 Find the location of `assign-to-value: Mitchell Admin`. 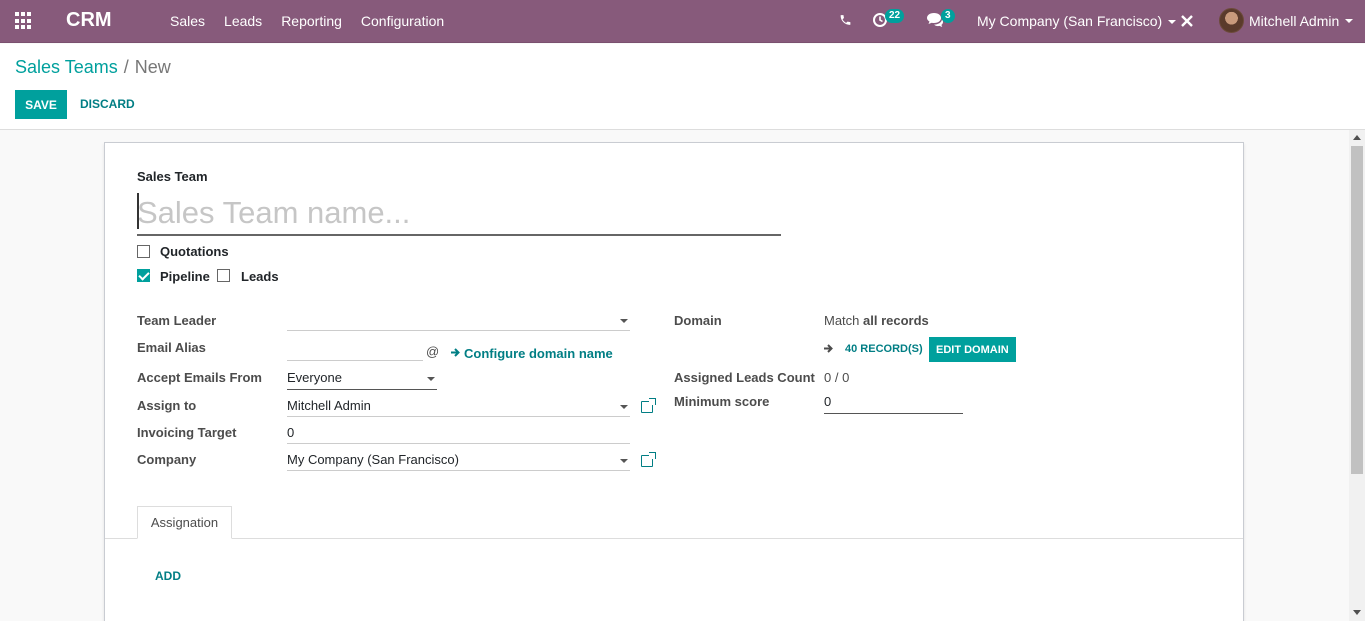

assign-to-value: Mitchell Admin is located at coordinates (329, 405).